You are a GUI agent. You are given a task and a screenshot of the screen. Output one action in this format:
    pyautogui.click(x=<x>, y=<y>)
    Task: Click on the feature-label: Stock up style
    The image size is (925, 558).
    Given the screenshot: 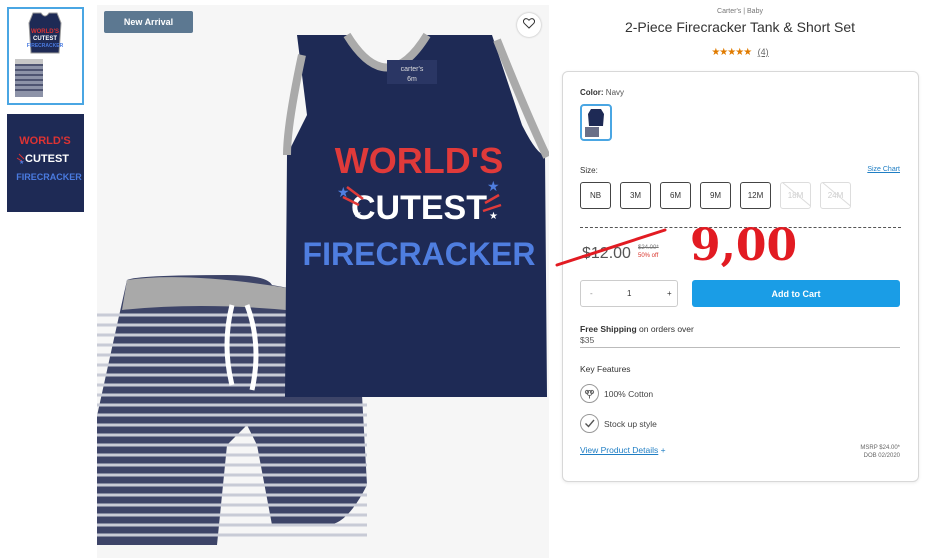 What is the action you would take?
    pyautogui.click(x=630, y=423)
    